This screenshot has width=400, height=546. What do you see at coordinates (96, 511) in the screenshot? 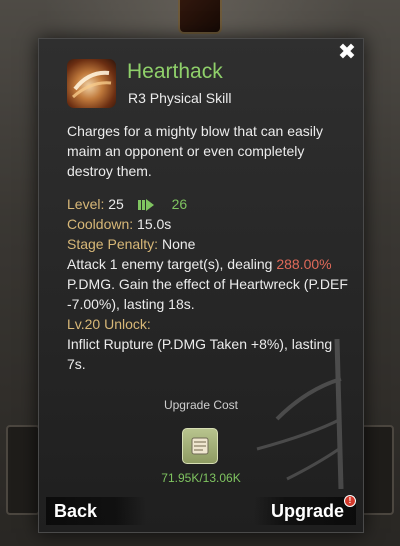
I see `back-button: Back` at bounding box center [96, 511].